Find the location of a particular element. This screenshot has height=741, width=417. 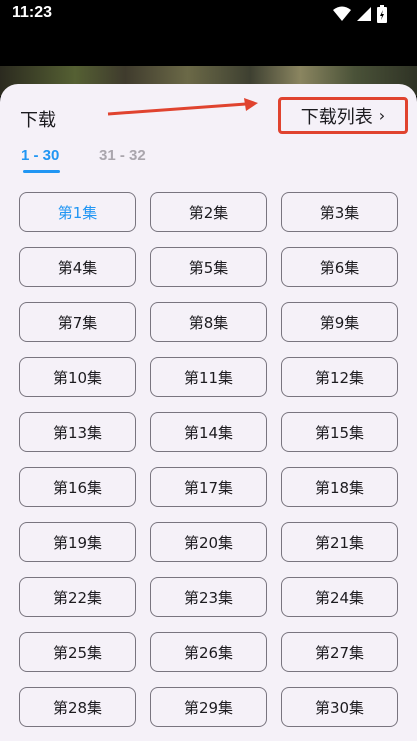

episode-button: 第16集 is located at coordinates (77, 487).